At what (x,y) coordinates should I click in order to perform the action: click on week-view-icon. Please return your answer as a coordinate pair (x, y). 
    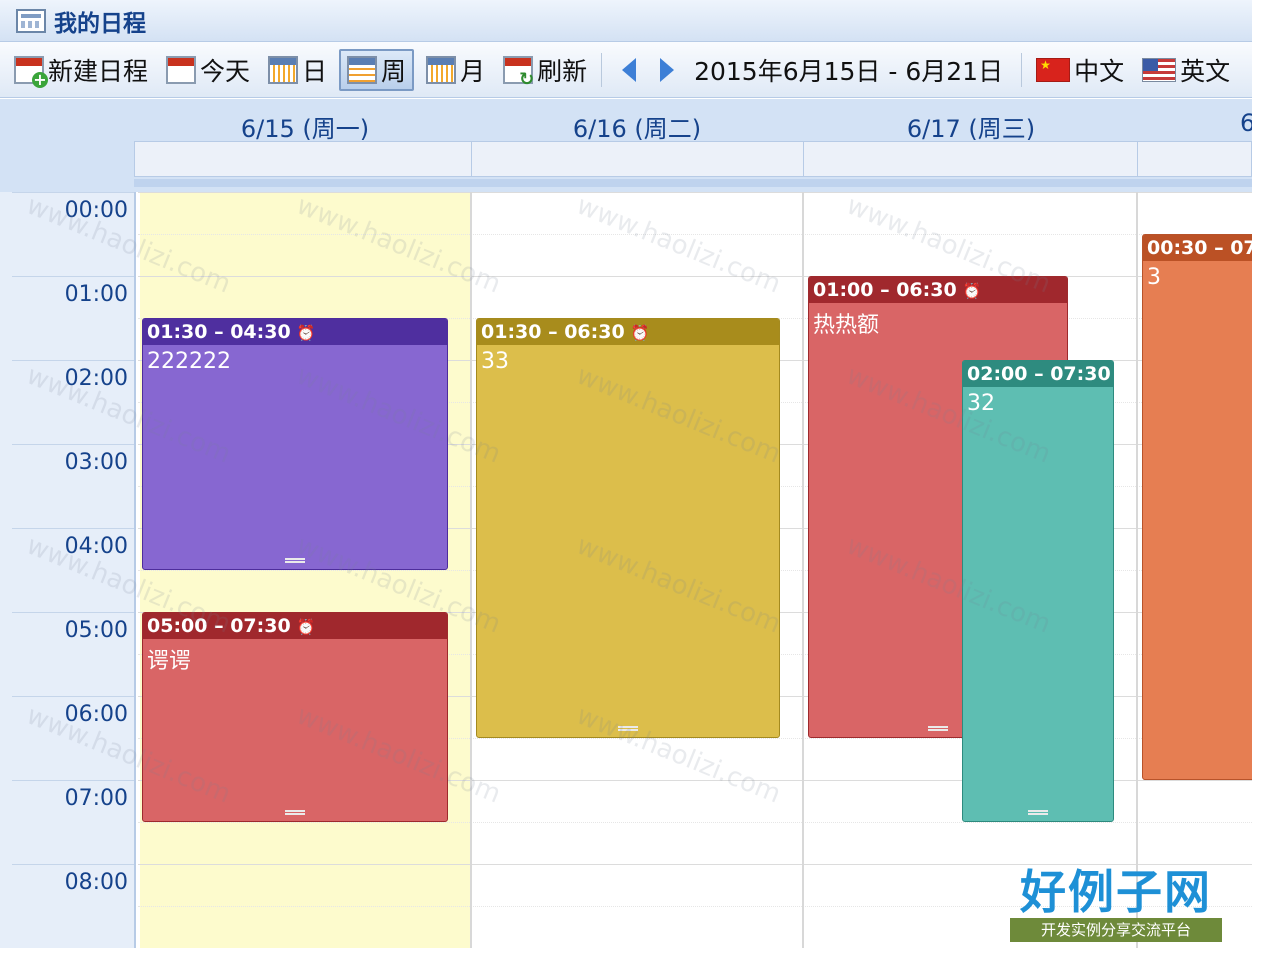
    Looking at the image, I should click on (362, 69).